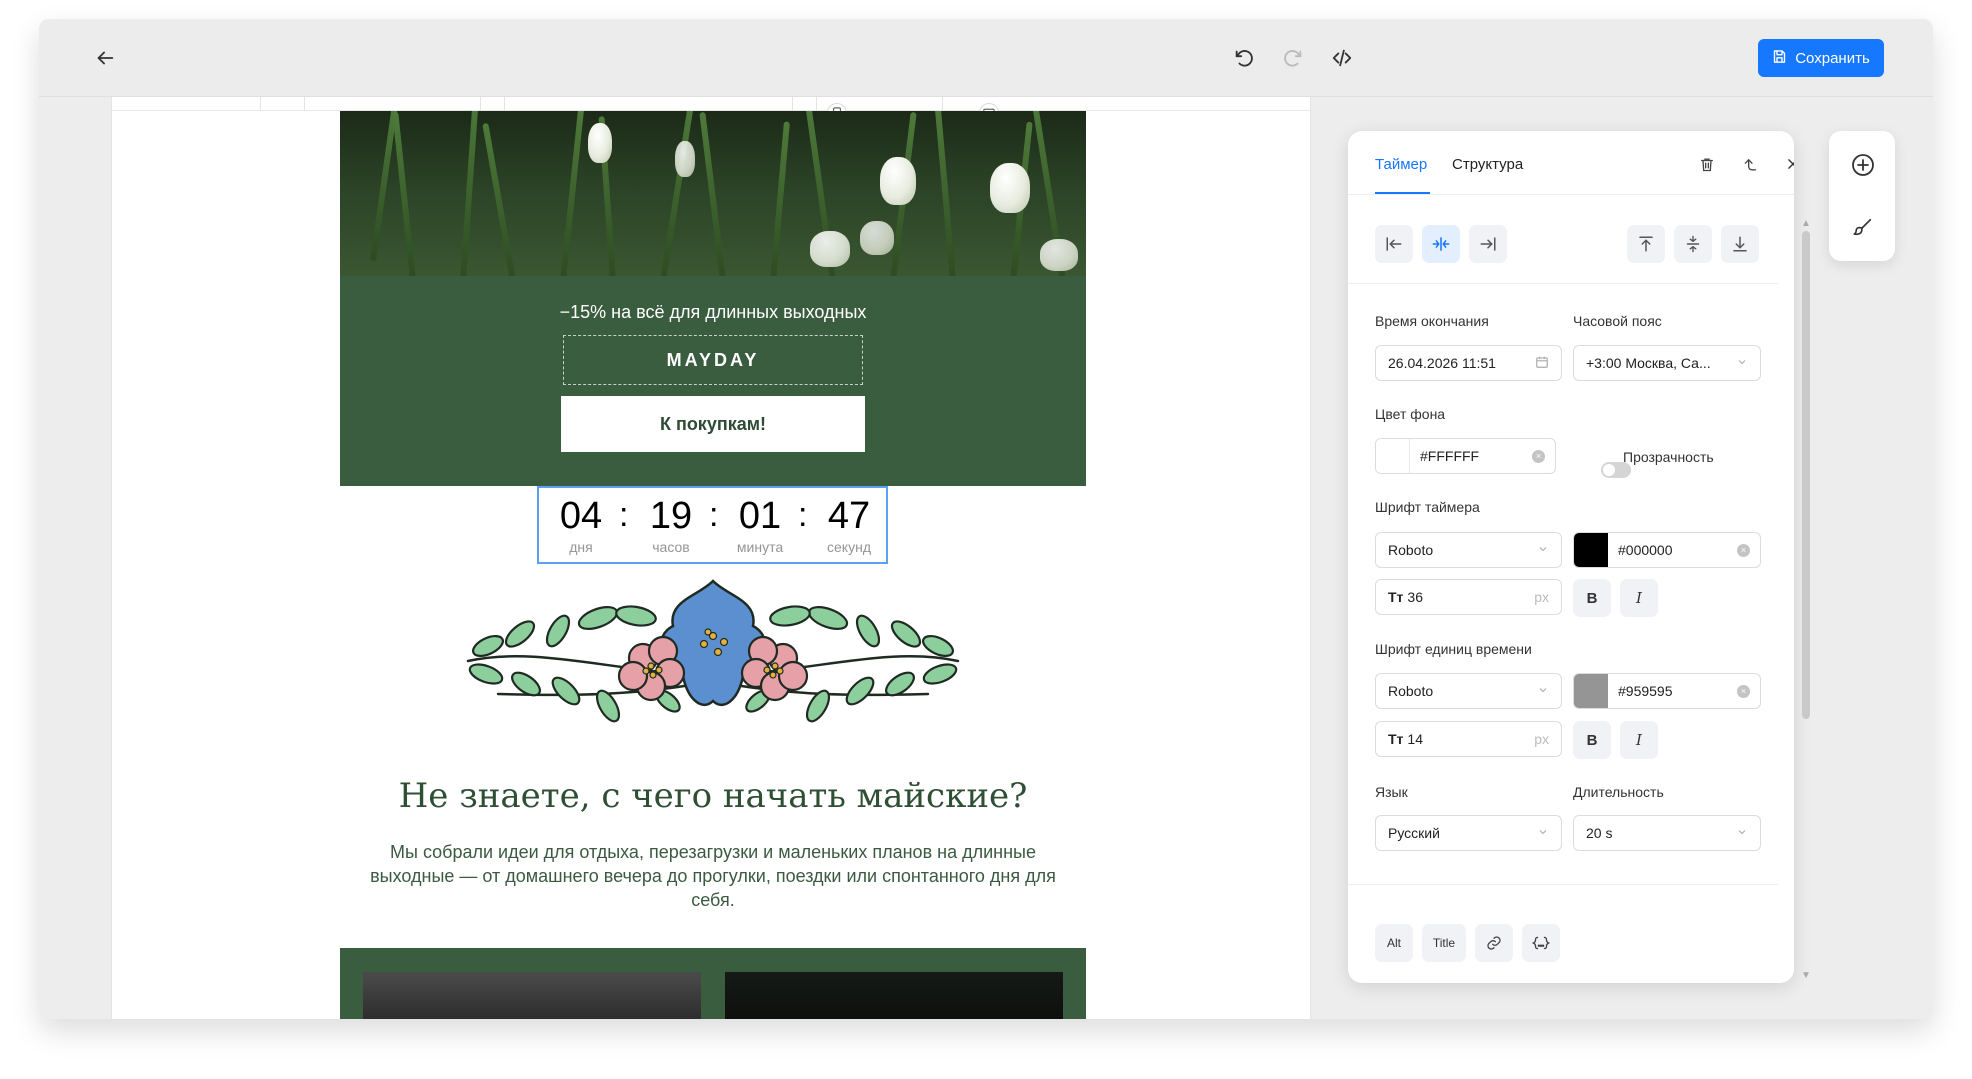 The image size is (1972, 1079). Describe the element at coordinates (1571, 163) in the screenshot. I see `panel-header: Таймер Структура` at that location.